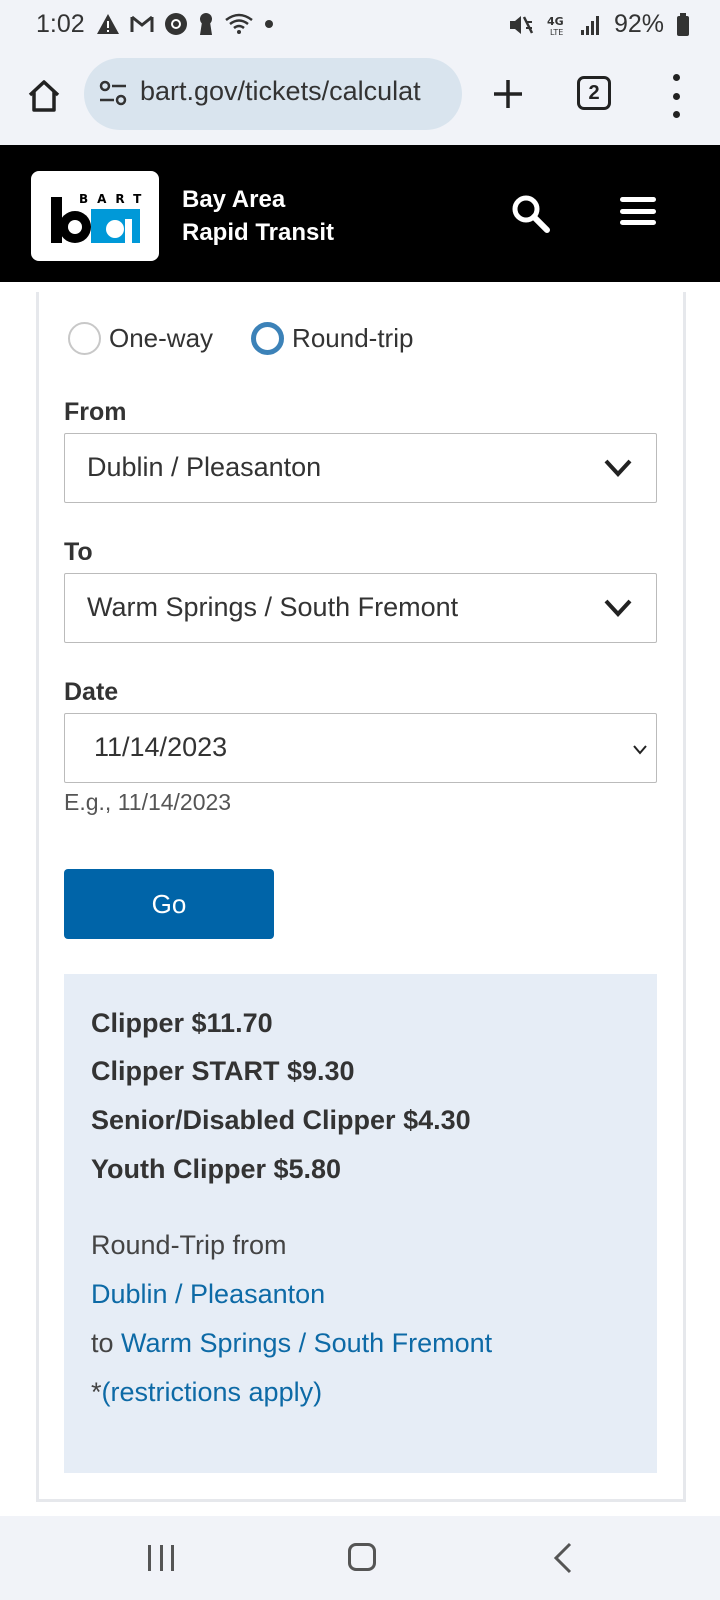  I want to click on notification-icons, so click(185, 24).